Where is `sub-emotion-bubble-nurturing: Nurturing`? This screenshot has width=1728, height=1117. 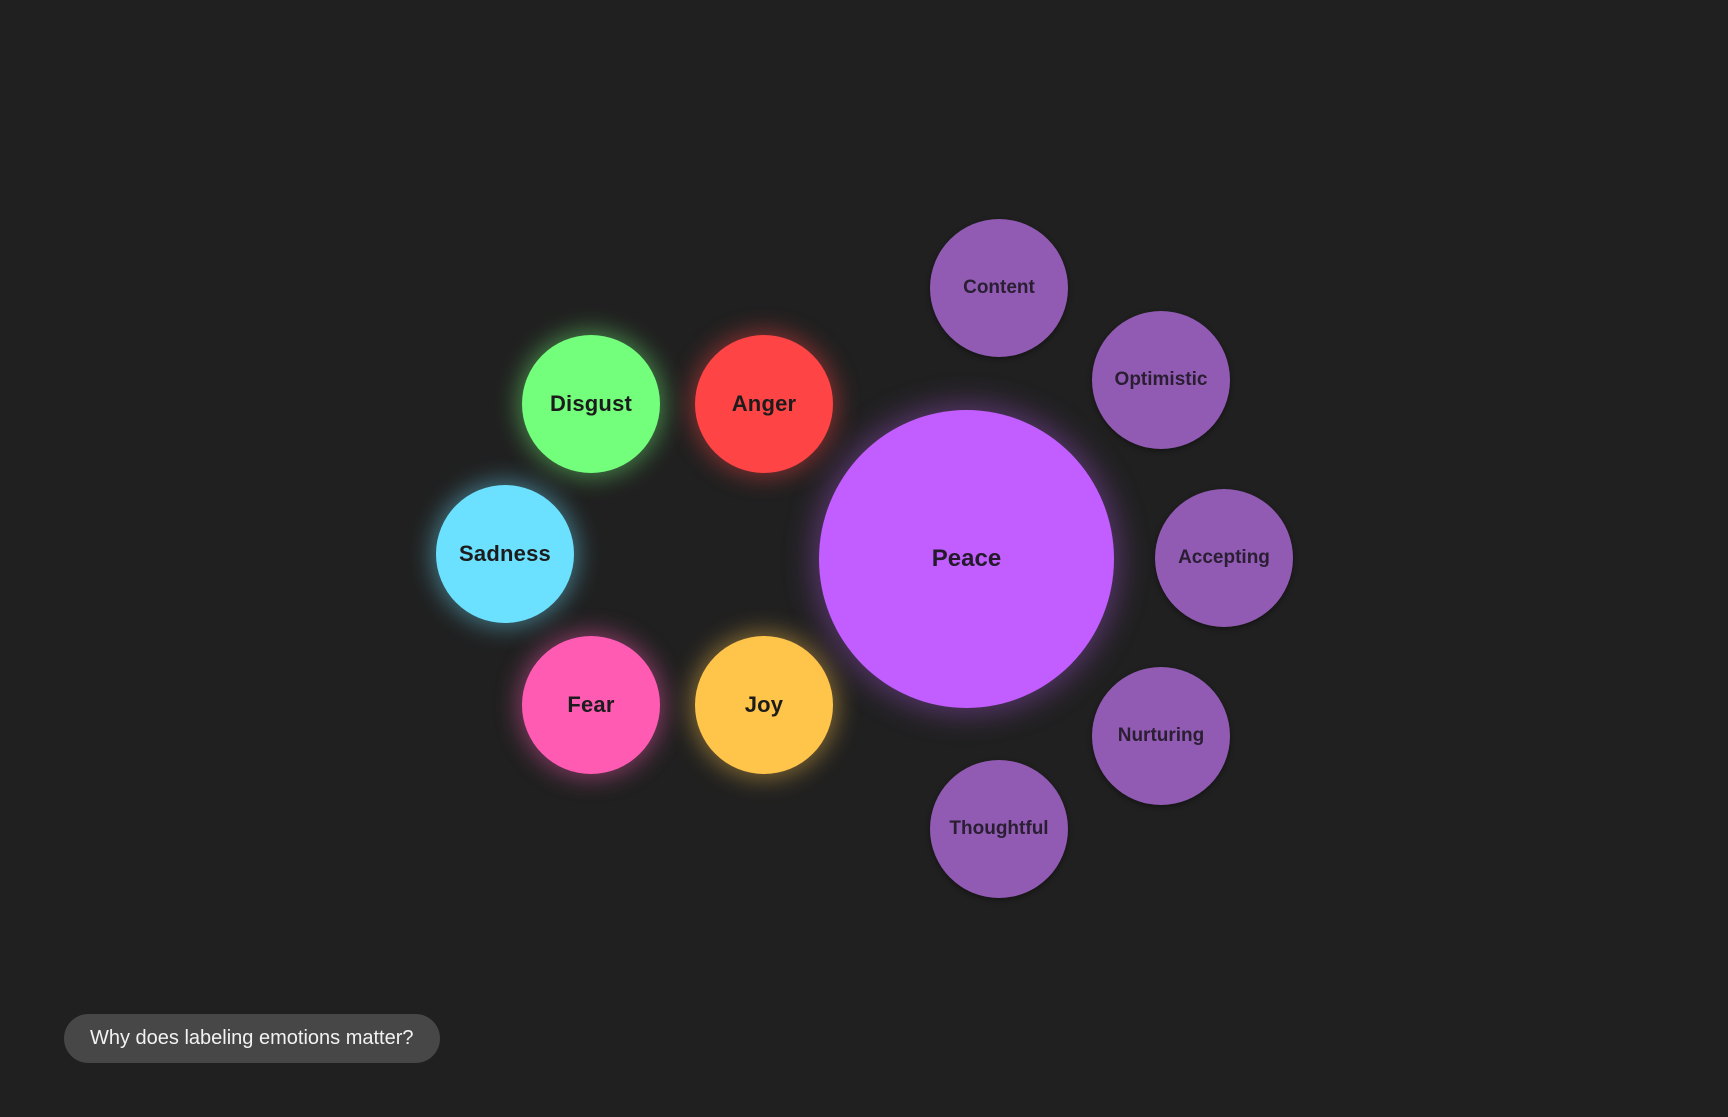
sub-emotion-bubble-nurturing: Nurturing is located at coordinates (1161, 736).